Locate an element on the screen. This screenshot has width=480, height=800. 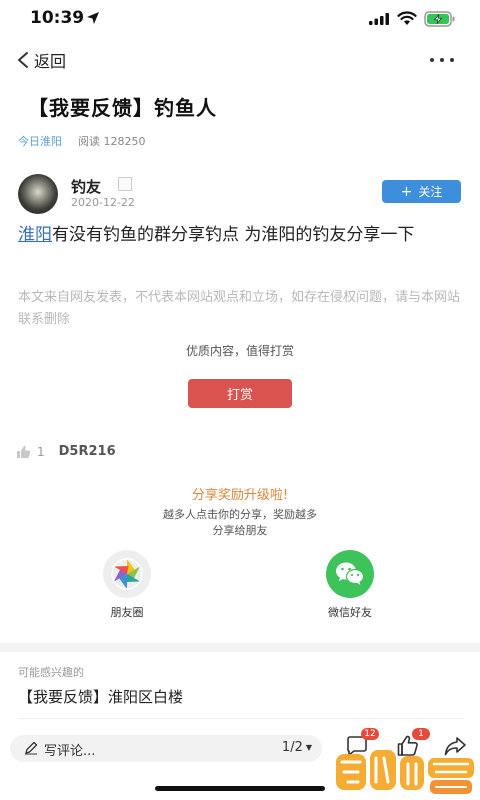
home-indicator is located at coordinates (240, 788).